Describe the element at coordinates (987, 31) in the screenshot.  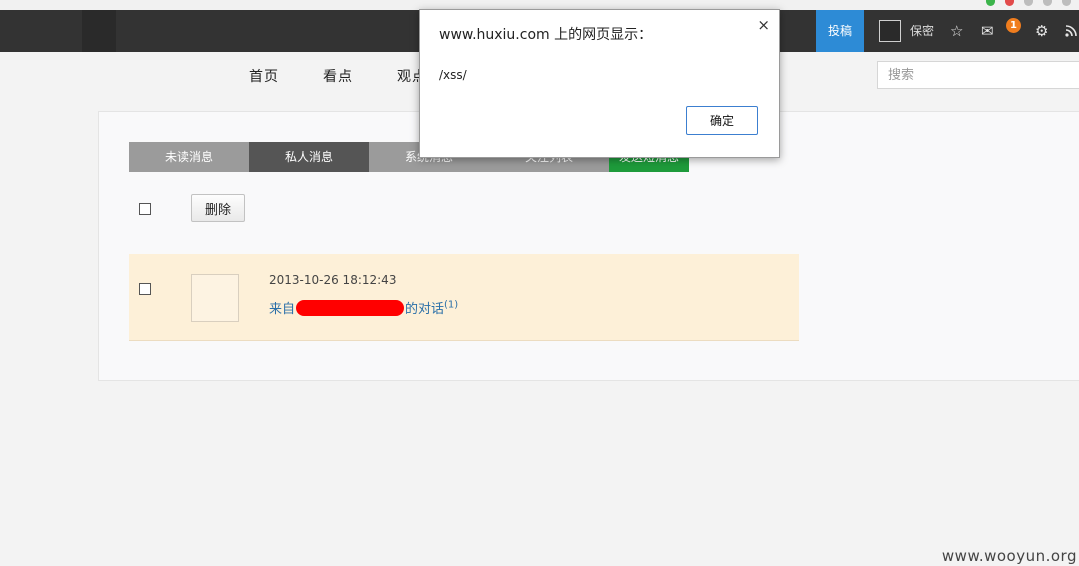
I see `mail-icon: ✉` at that location.